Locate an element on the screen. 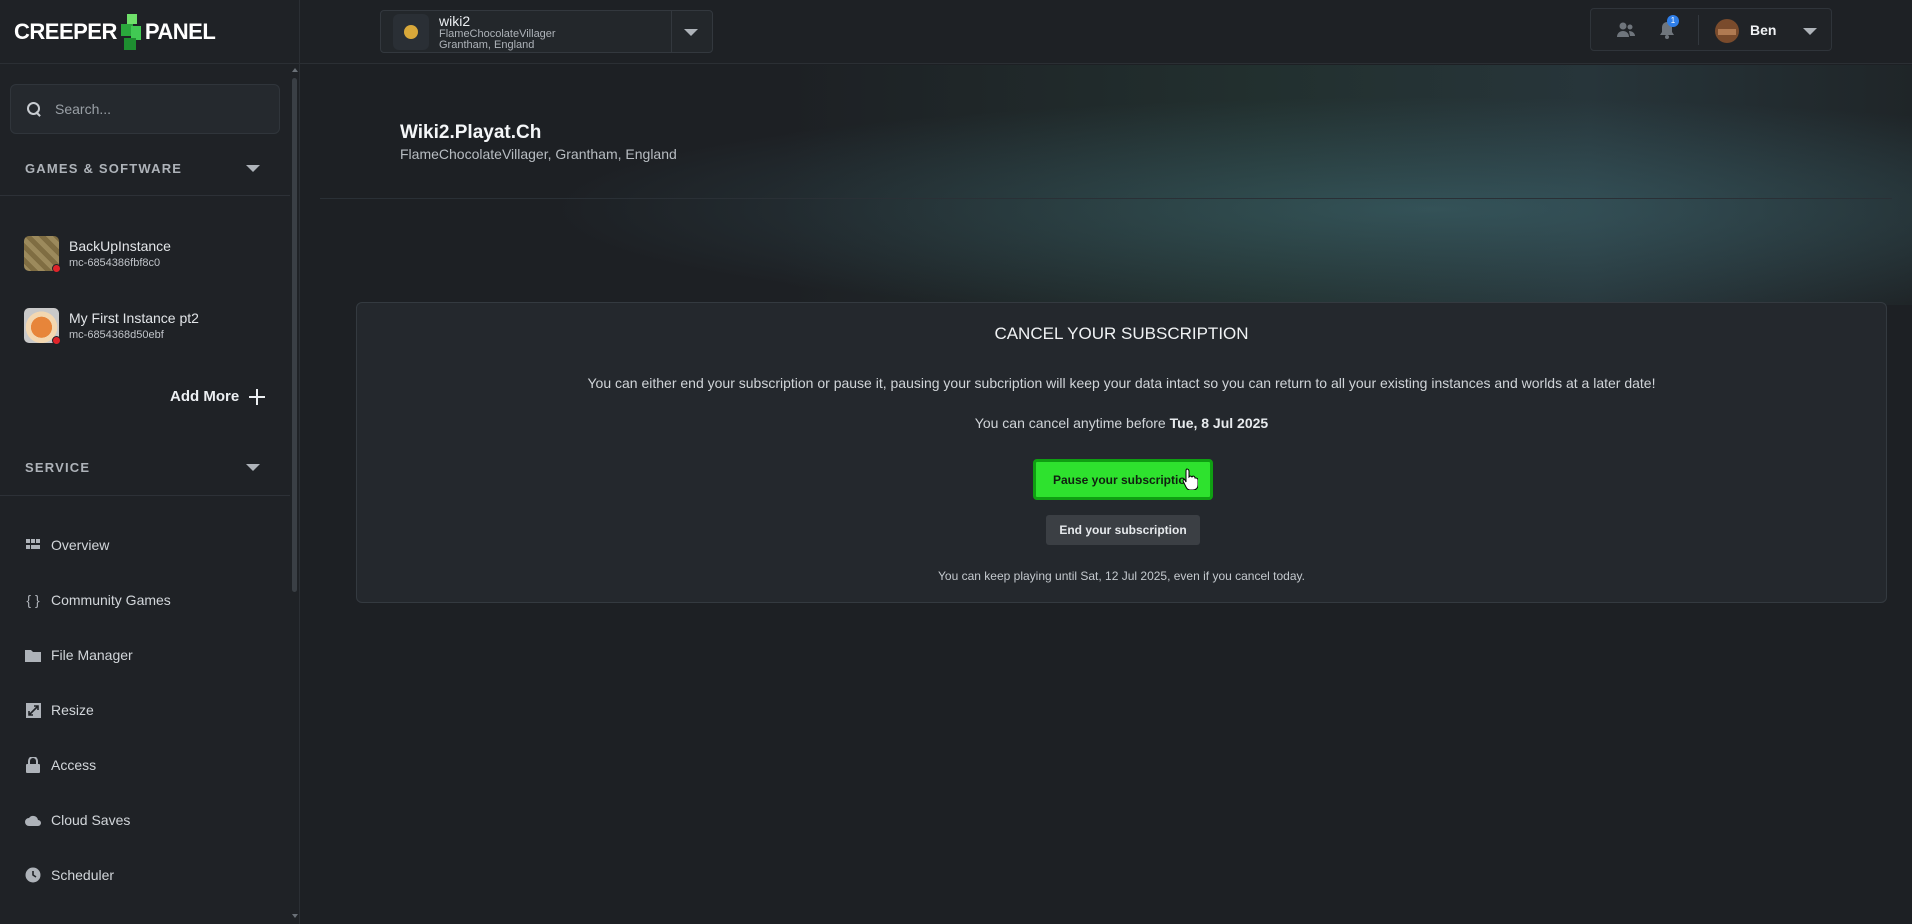  braces-icon: { } is located at coordinates (33, 600).